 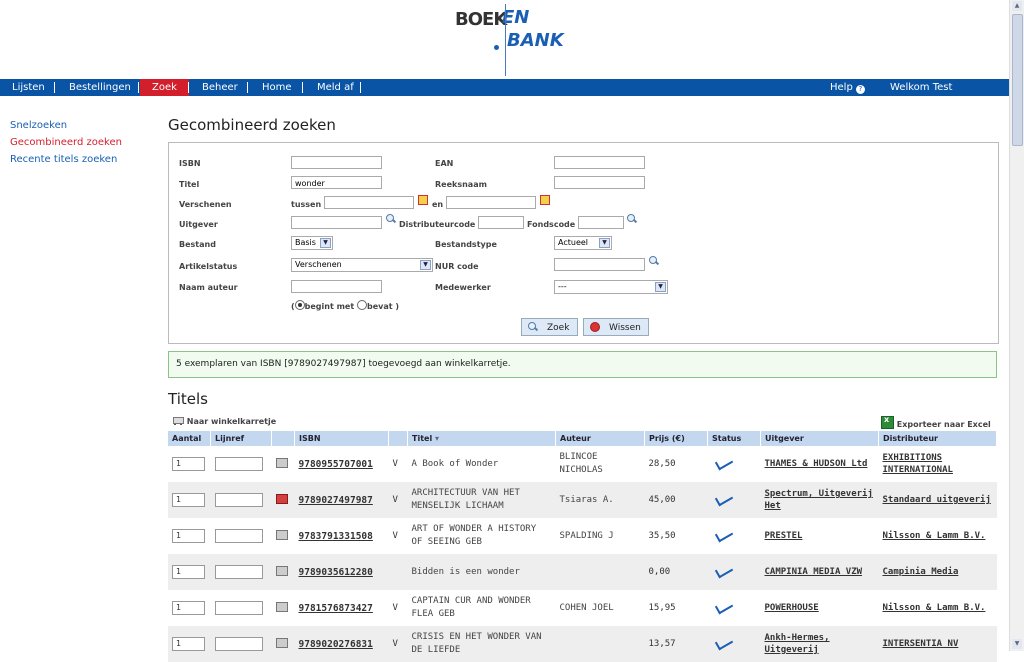 What do you see at coordinates (1017, 80) in the screenshot?
I see `scrollbar-thumb` at bounding box center [1017, 80].